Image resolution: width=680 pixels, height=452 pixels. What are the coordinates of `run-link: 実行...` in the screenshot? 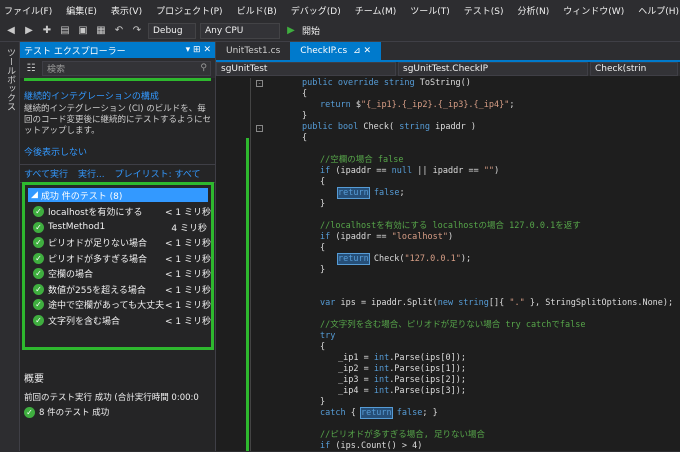 It's located at (91, 173).